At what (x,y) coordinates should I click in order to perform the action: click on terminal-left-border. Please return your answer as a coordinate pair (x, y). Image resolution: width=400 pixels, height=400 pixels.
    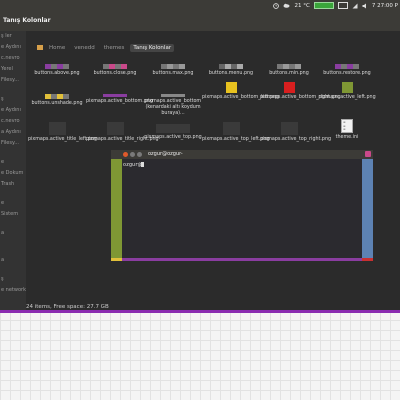
    Looking at the image, I should click on (116, 208).